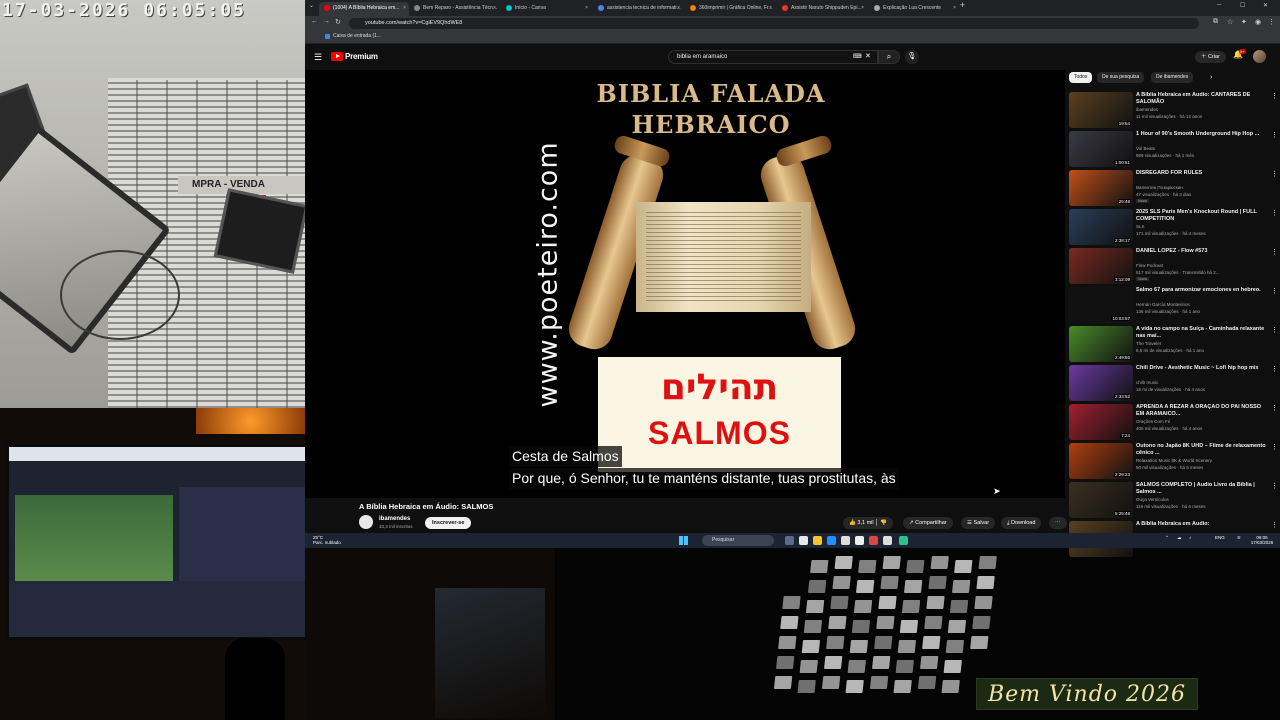 This screenshot has height=720, width=1280. I want to click on download-button: ⤓ Download, so click(1021, 523).